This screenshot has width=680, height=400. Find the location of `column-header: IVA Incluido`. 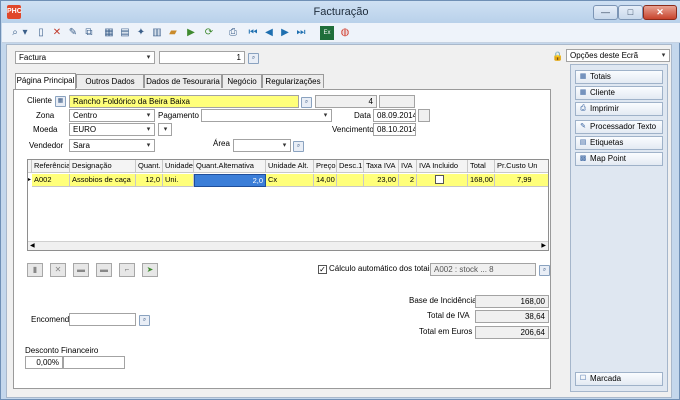

column-header: IVA Incluido is located at coordinates (442, 166).